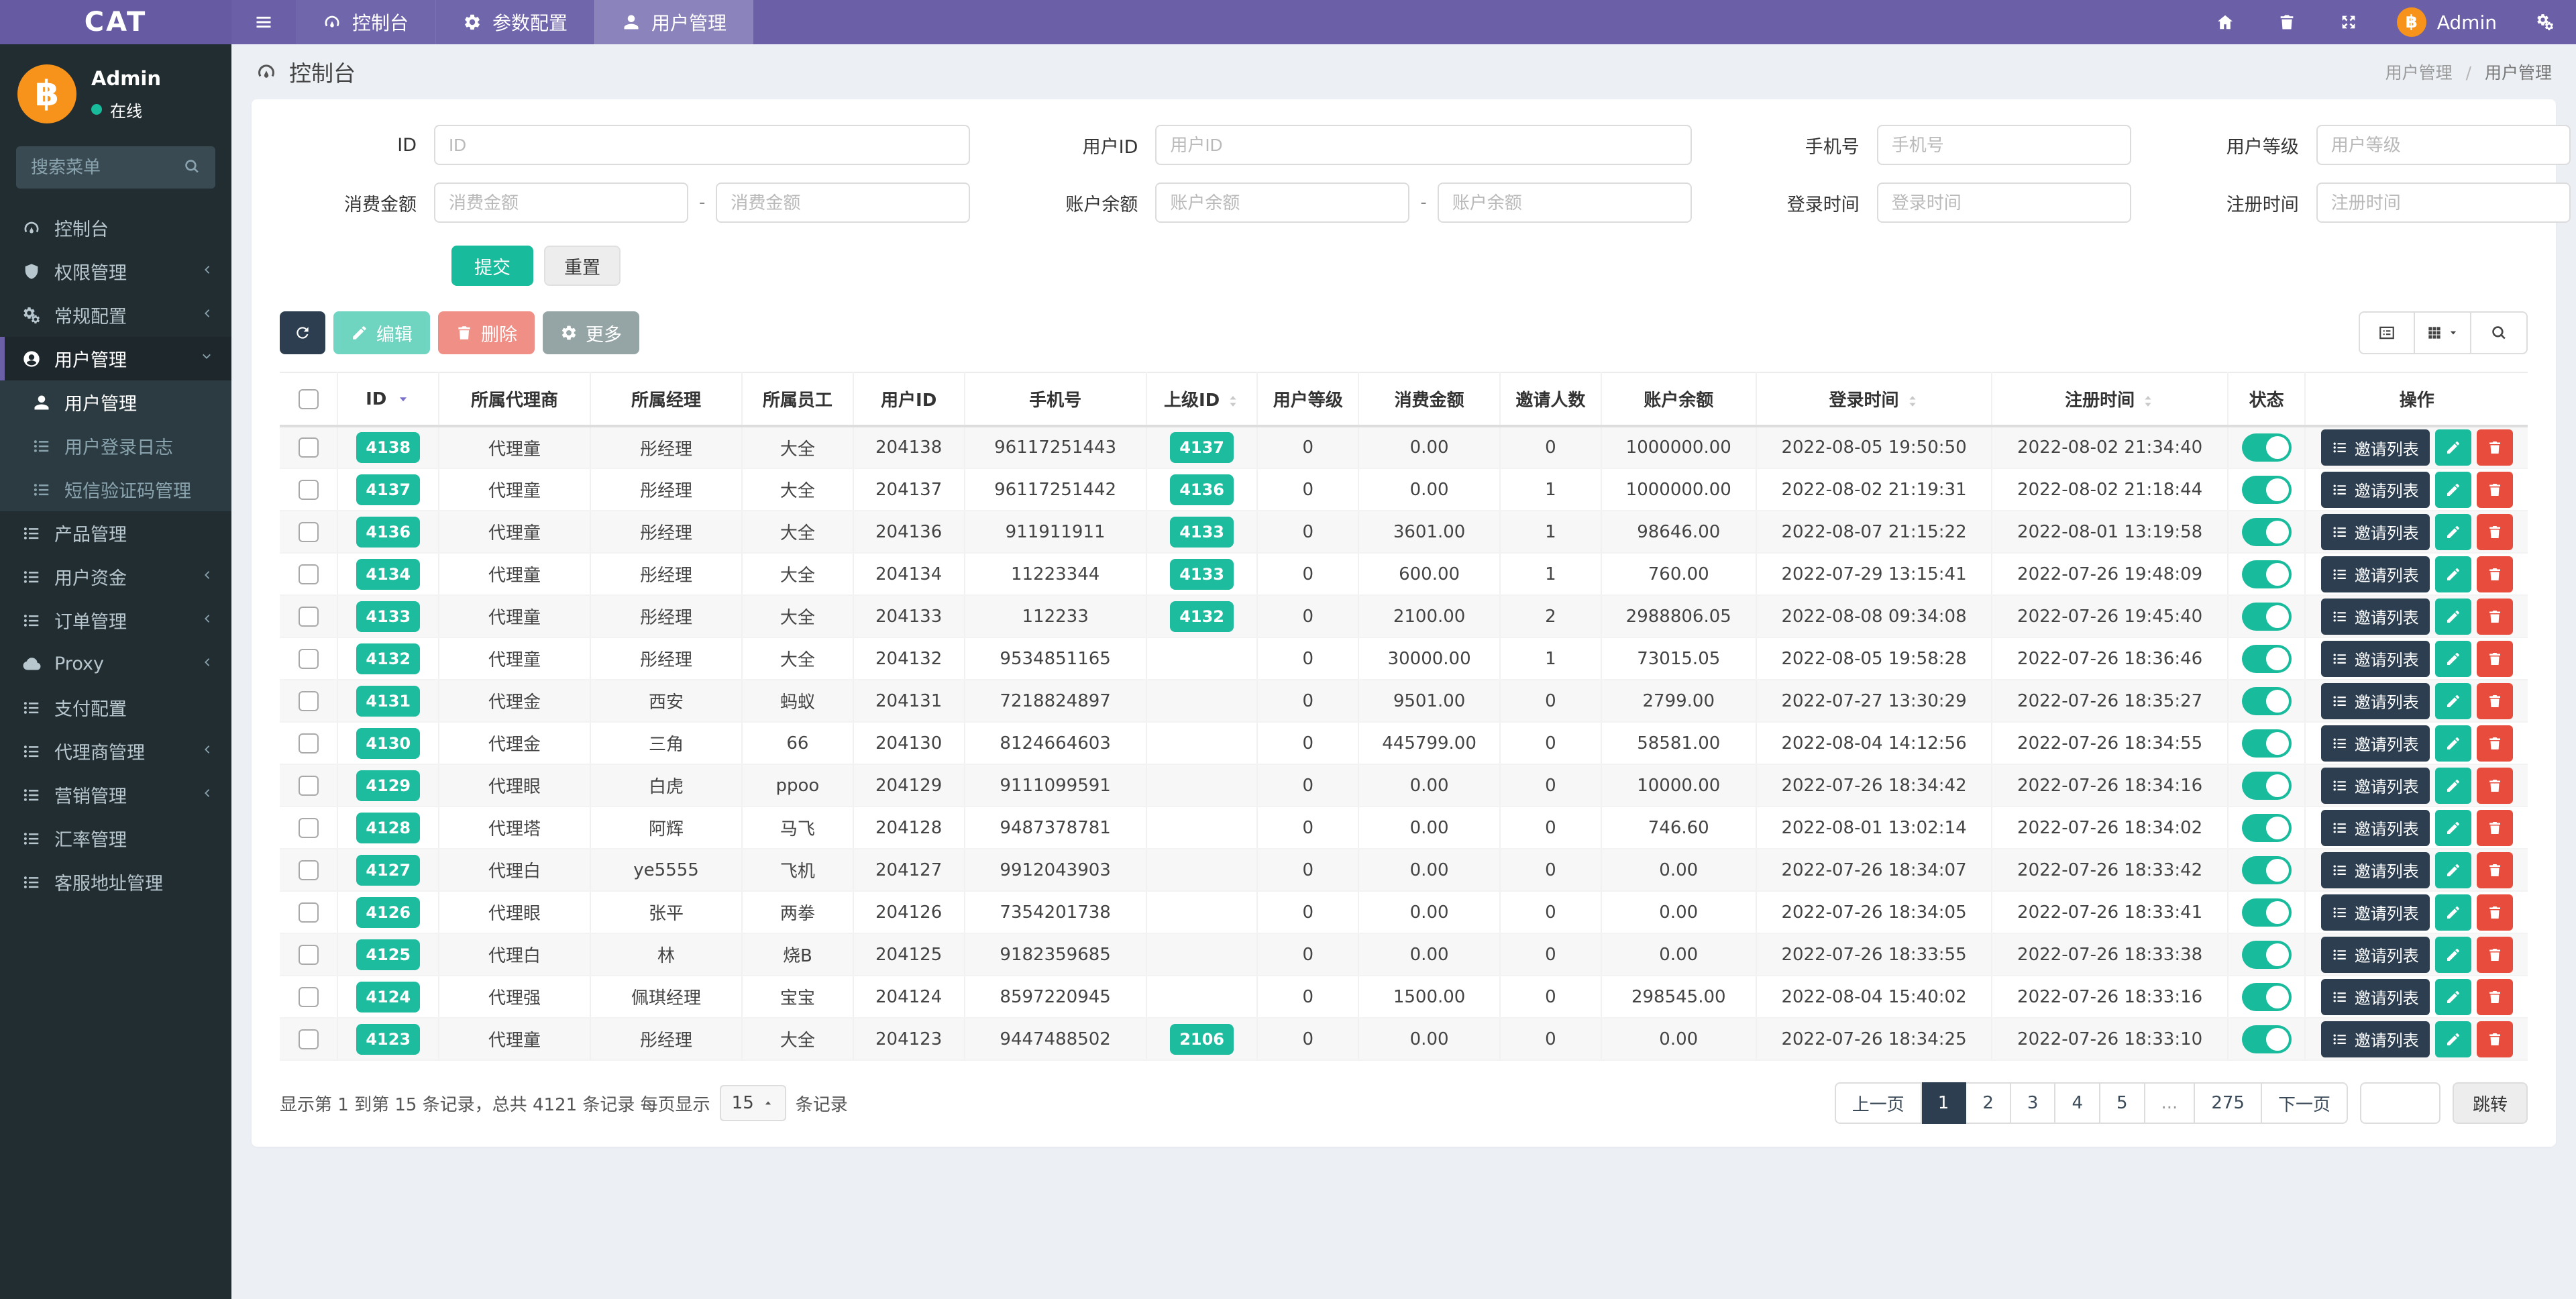 The image size is (2576, 1299). What do you see at coordinates (115, 795) in the screenshot?
I see `sidebar-item-marketing-management: 营销管理` at bounding box center [115, 795].